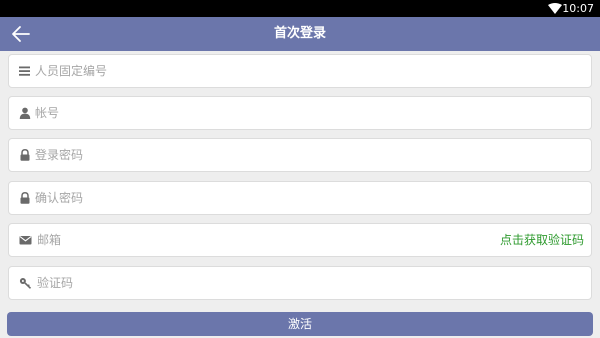 The width and height of the screenshot is (600, 338). I want to click on email-field: 点击获取验证码, so click(300, 240).